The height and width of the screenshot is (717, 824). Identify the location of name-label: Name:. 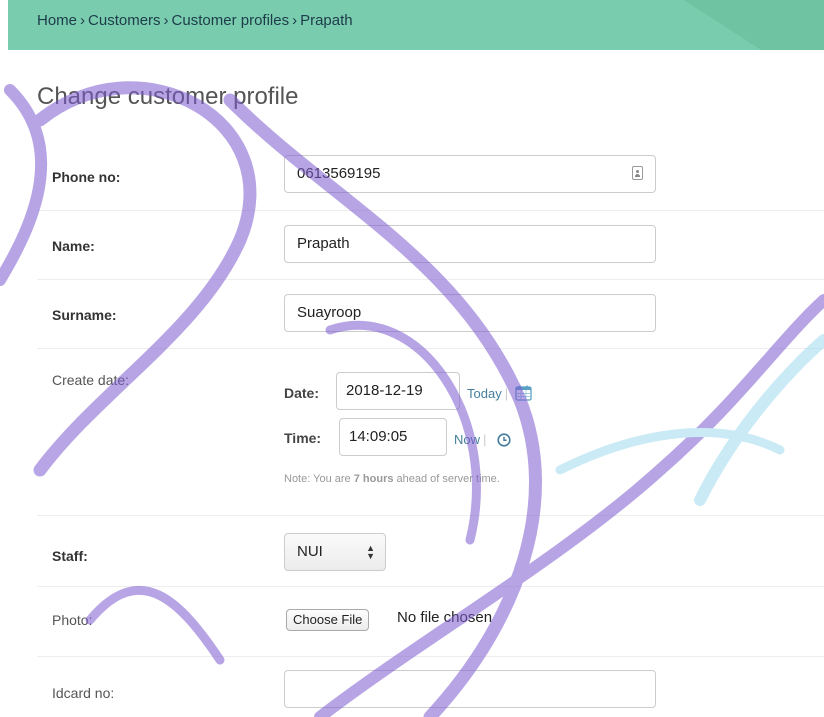
(73, 246).